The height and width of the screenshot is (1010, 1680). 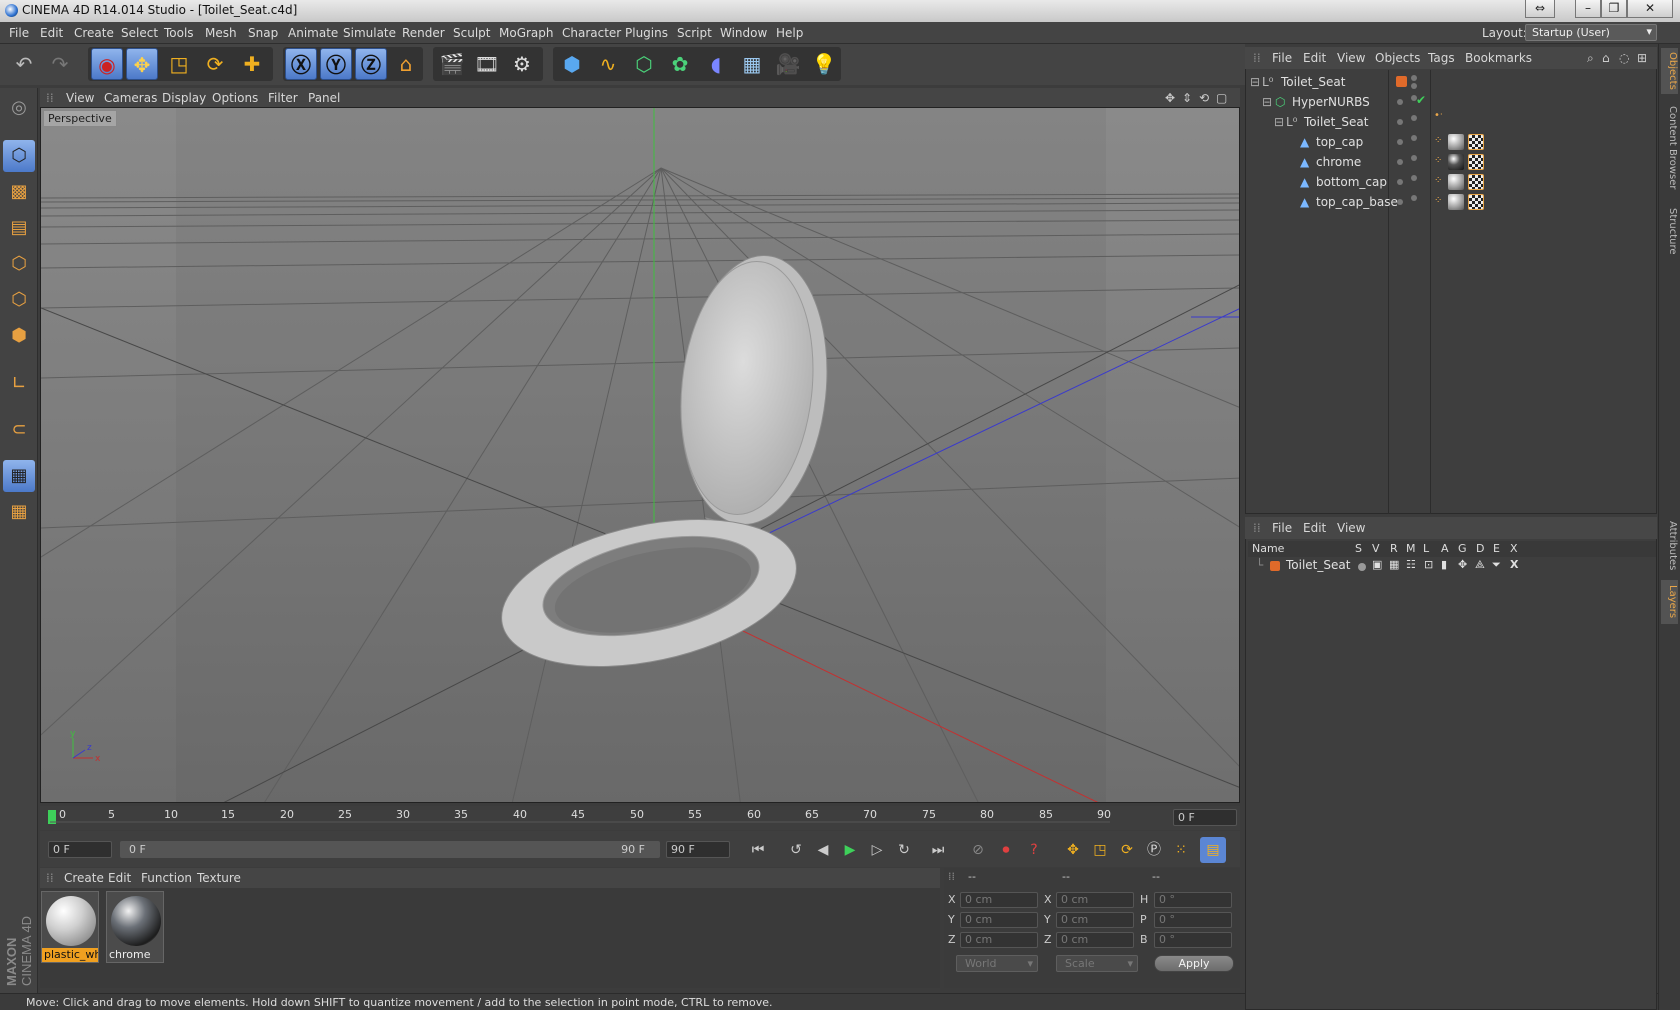 What do you see at coordinates (1376, 548) in the screenshot?
I see `column-view: V` at bounding box center [1376, 548].